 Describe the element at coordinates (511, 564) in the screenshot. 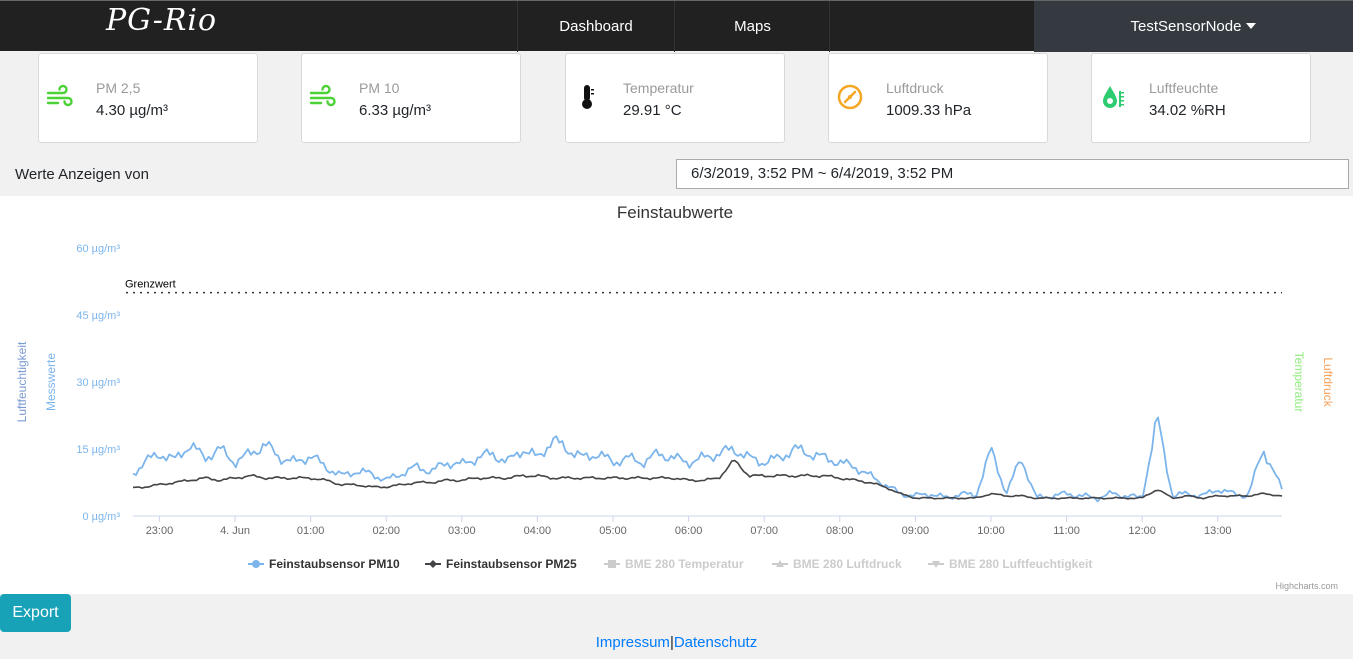

I see `legend-label: Feinstaubsensor PM25` at that location.